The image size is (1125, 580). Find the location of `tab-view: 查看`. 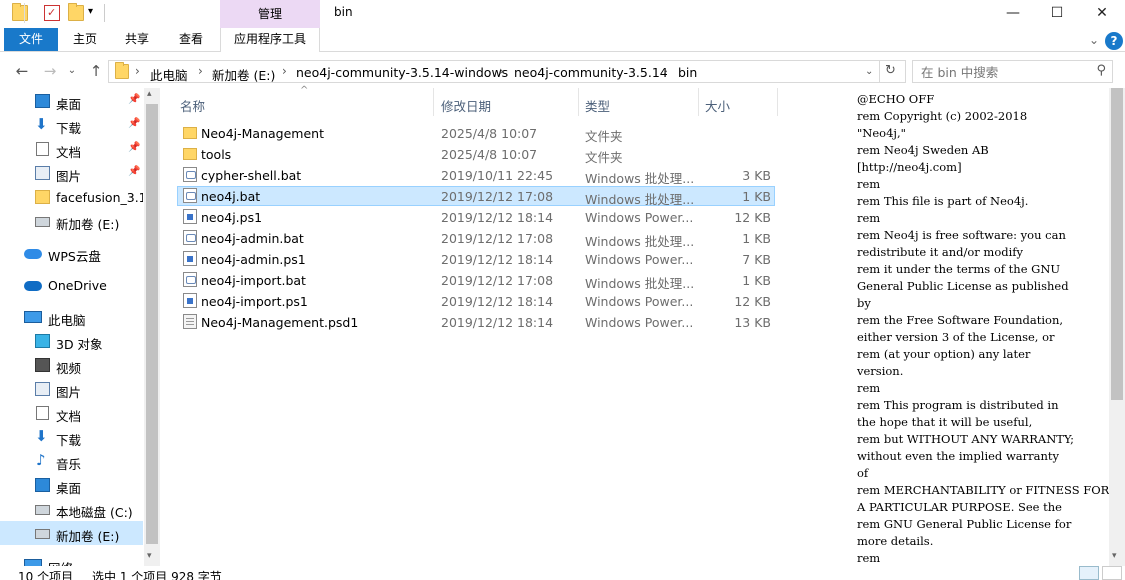

tab-view: 查看 is located at coordinates (191, 39).